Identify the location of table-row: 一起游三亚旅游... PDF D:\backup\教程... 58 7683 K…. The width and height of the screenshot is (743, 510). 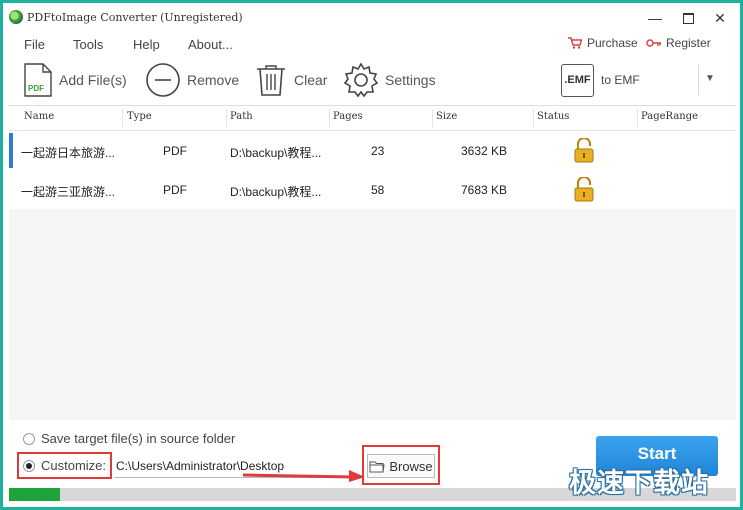
(372, 189).